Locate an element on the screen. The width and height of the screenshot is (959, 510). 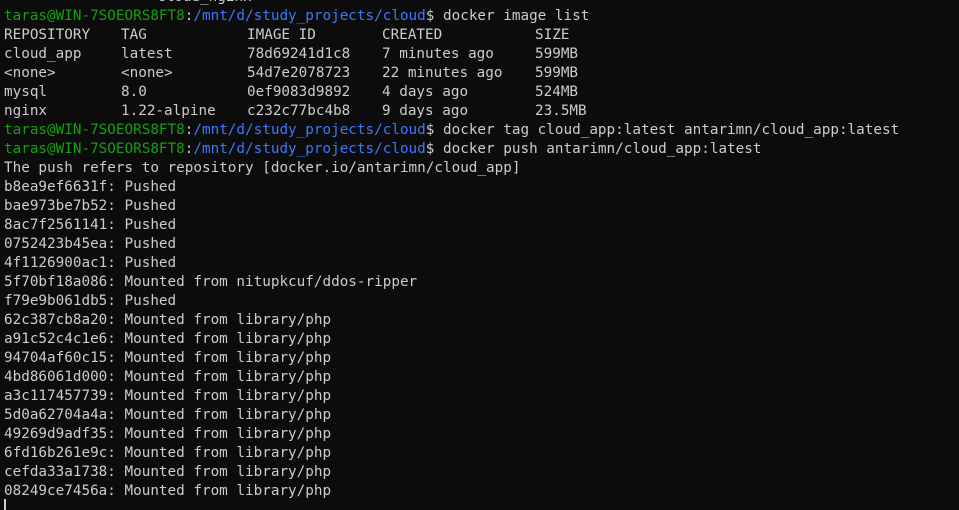
cell-created: 22 minutes ago is located at coordinates (442, 73).